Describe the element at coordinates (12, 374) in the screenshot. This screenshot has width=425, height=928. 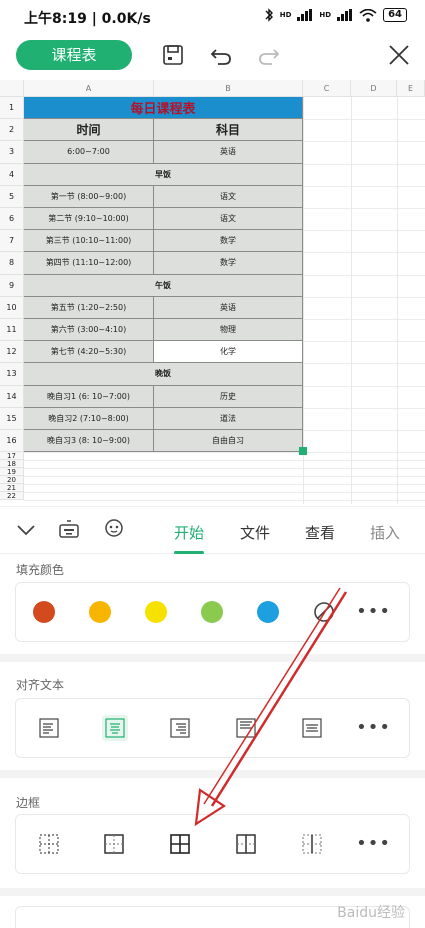
I see `row-header-13: 13` at that location.